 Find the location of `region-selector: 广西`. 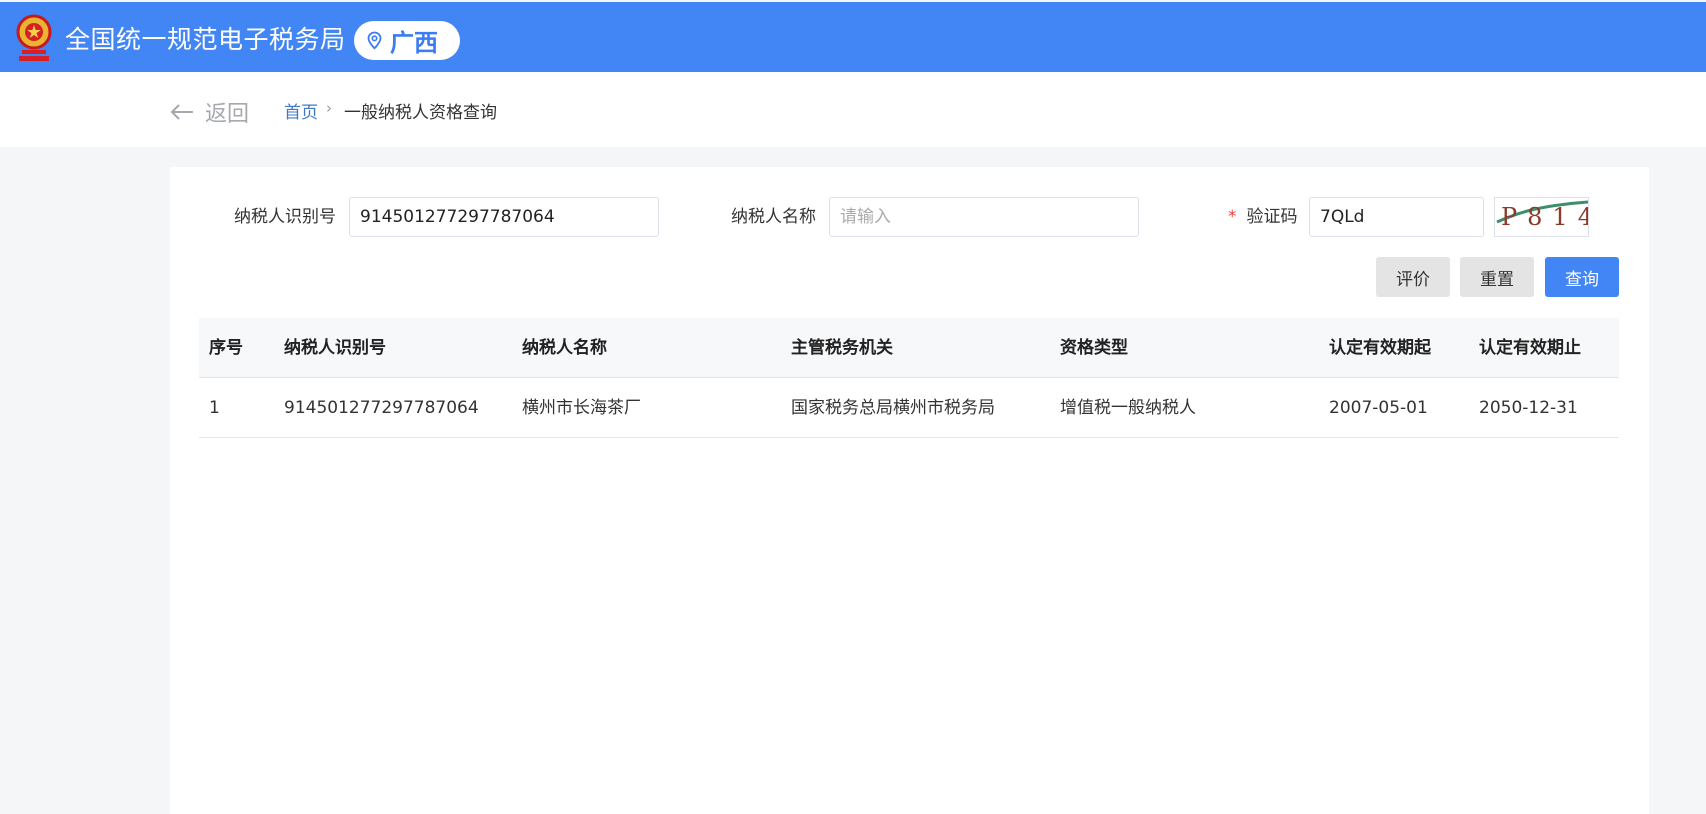

region-selector: 广西 is located at coordinates (407, 40).